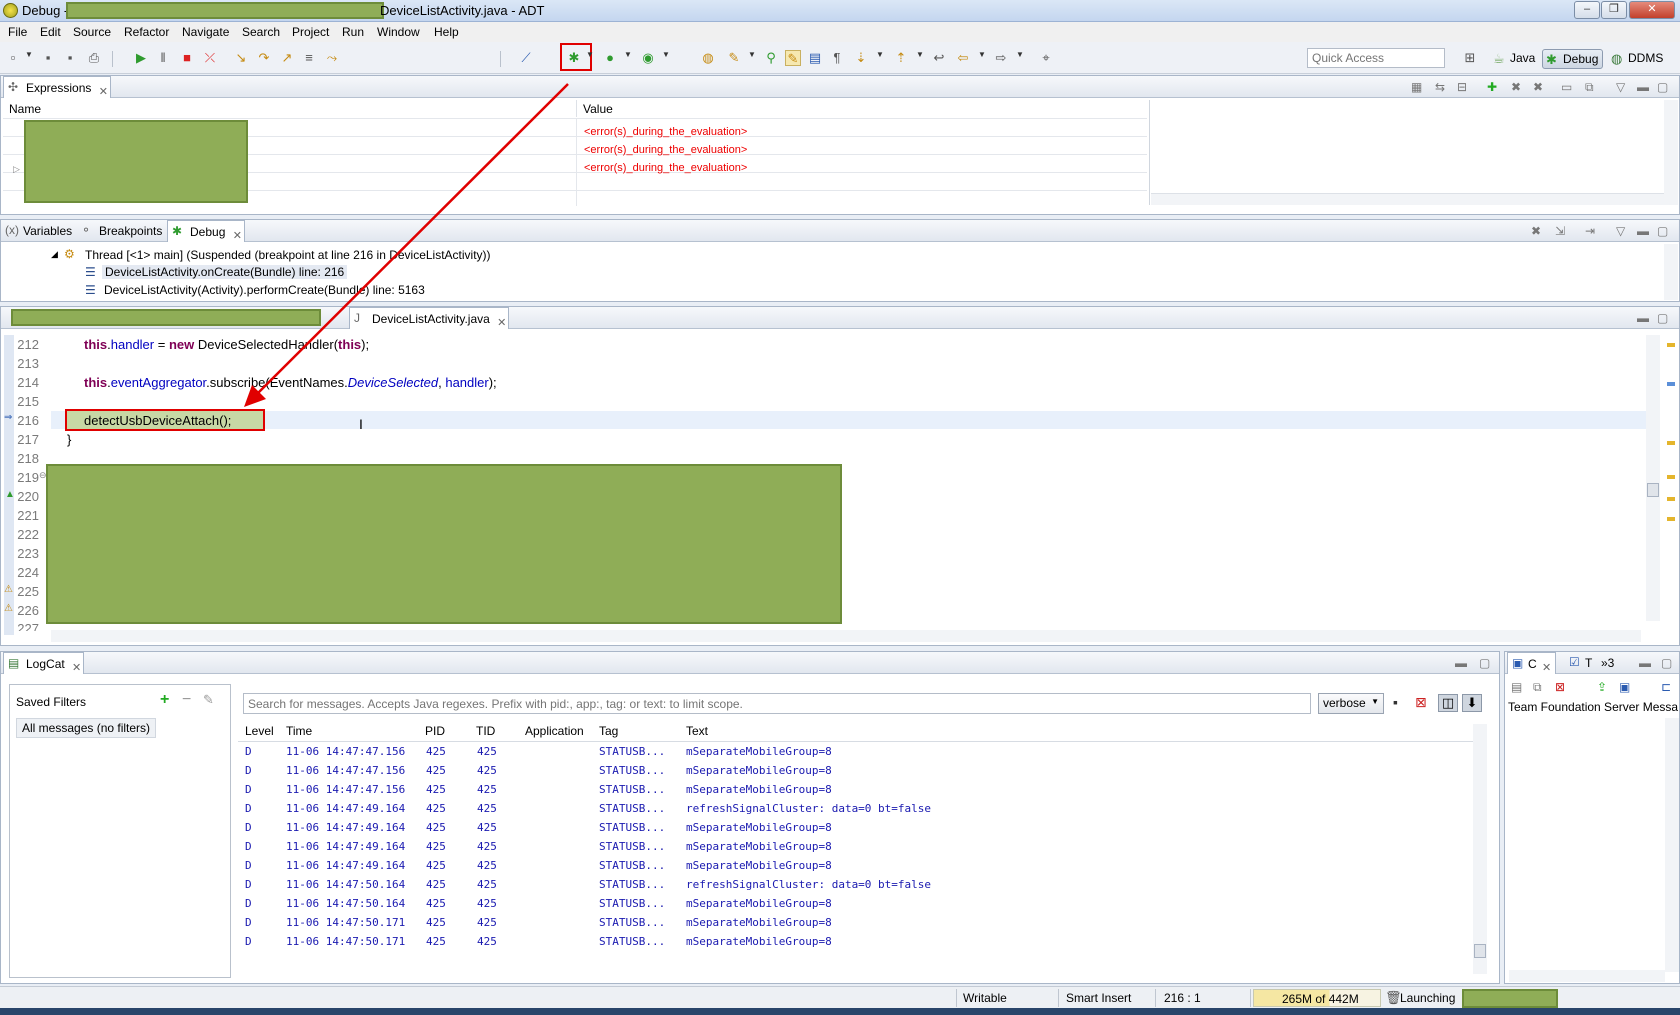  I want to click on close-window-button: ✕, so click(1652, 10).